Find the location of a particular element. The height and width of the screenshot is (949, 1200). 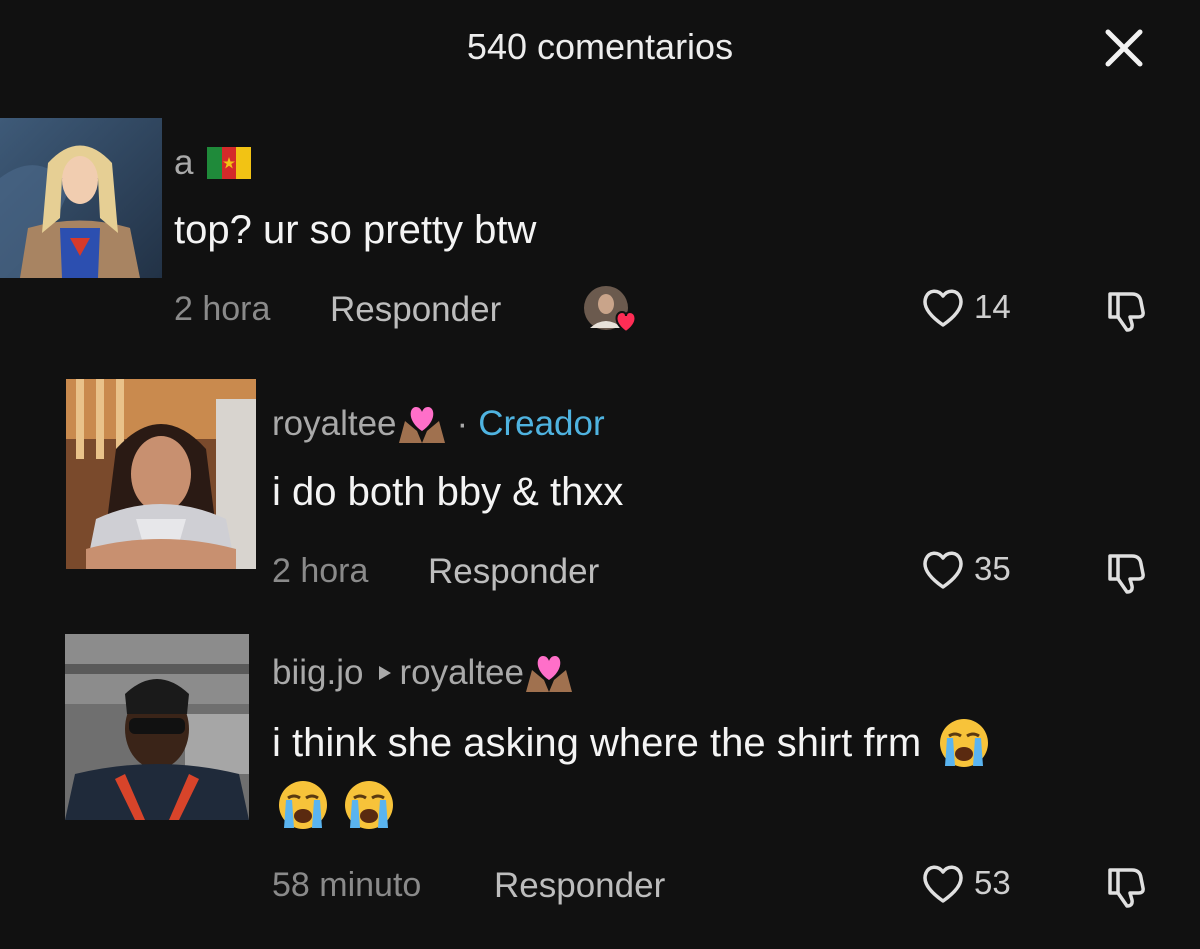

like-button: 14 is located at coordinates (965, 307).